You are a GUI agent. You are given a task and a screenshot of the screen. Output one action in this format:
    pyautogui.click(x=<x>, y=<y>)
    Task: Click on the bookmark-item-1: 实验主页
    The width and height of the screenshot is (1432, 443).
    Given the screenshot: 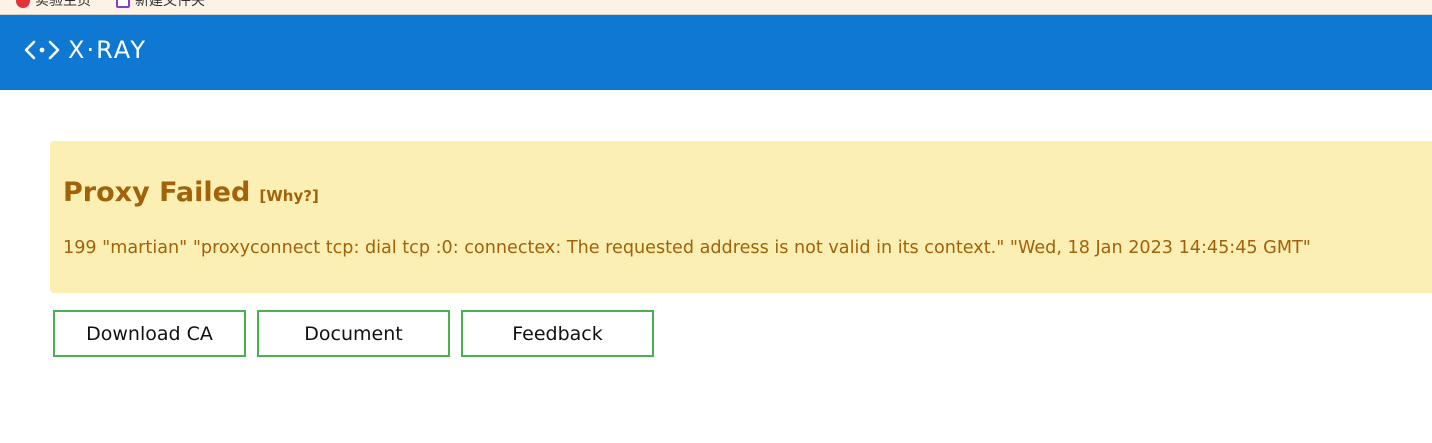 What is the action you would take?
    pyautogui.click(x=53, y=5)
    